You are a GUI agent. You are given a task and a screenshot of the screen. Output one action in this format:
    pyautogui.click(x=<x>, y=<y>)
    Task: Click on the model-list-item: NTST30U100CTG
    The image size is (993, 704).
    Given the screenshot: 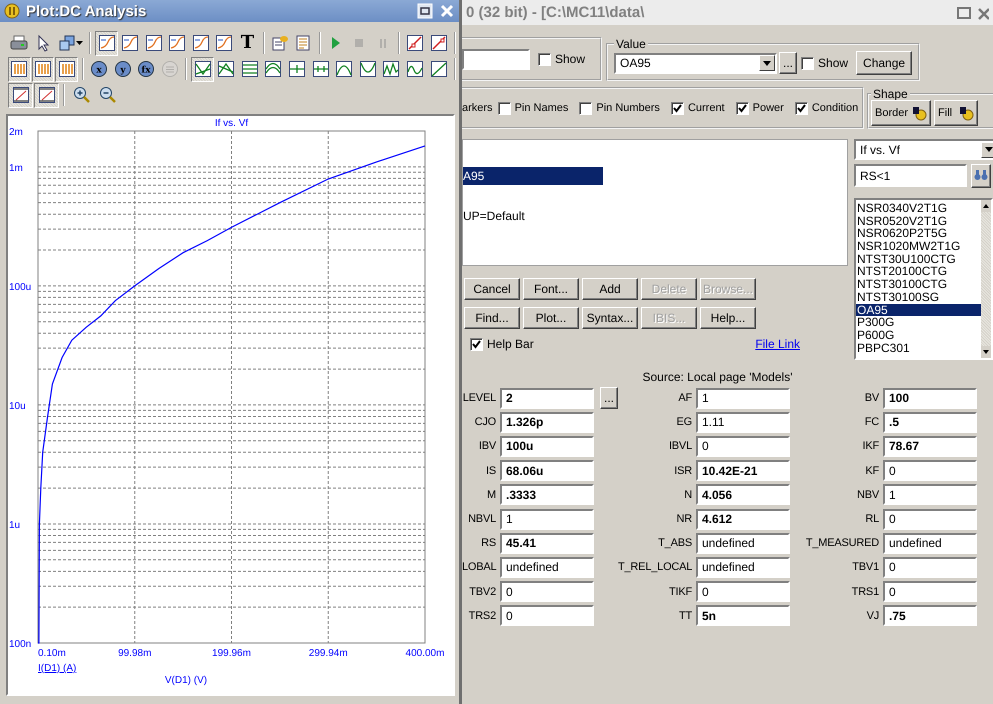 What is the action you would take?
    pyautogui.click(x=918, y=259)
    